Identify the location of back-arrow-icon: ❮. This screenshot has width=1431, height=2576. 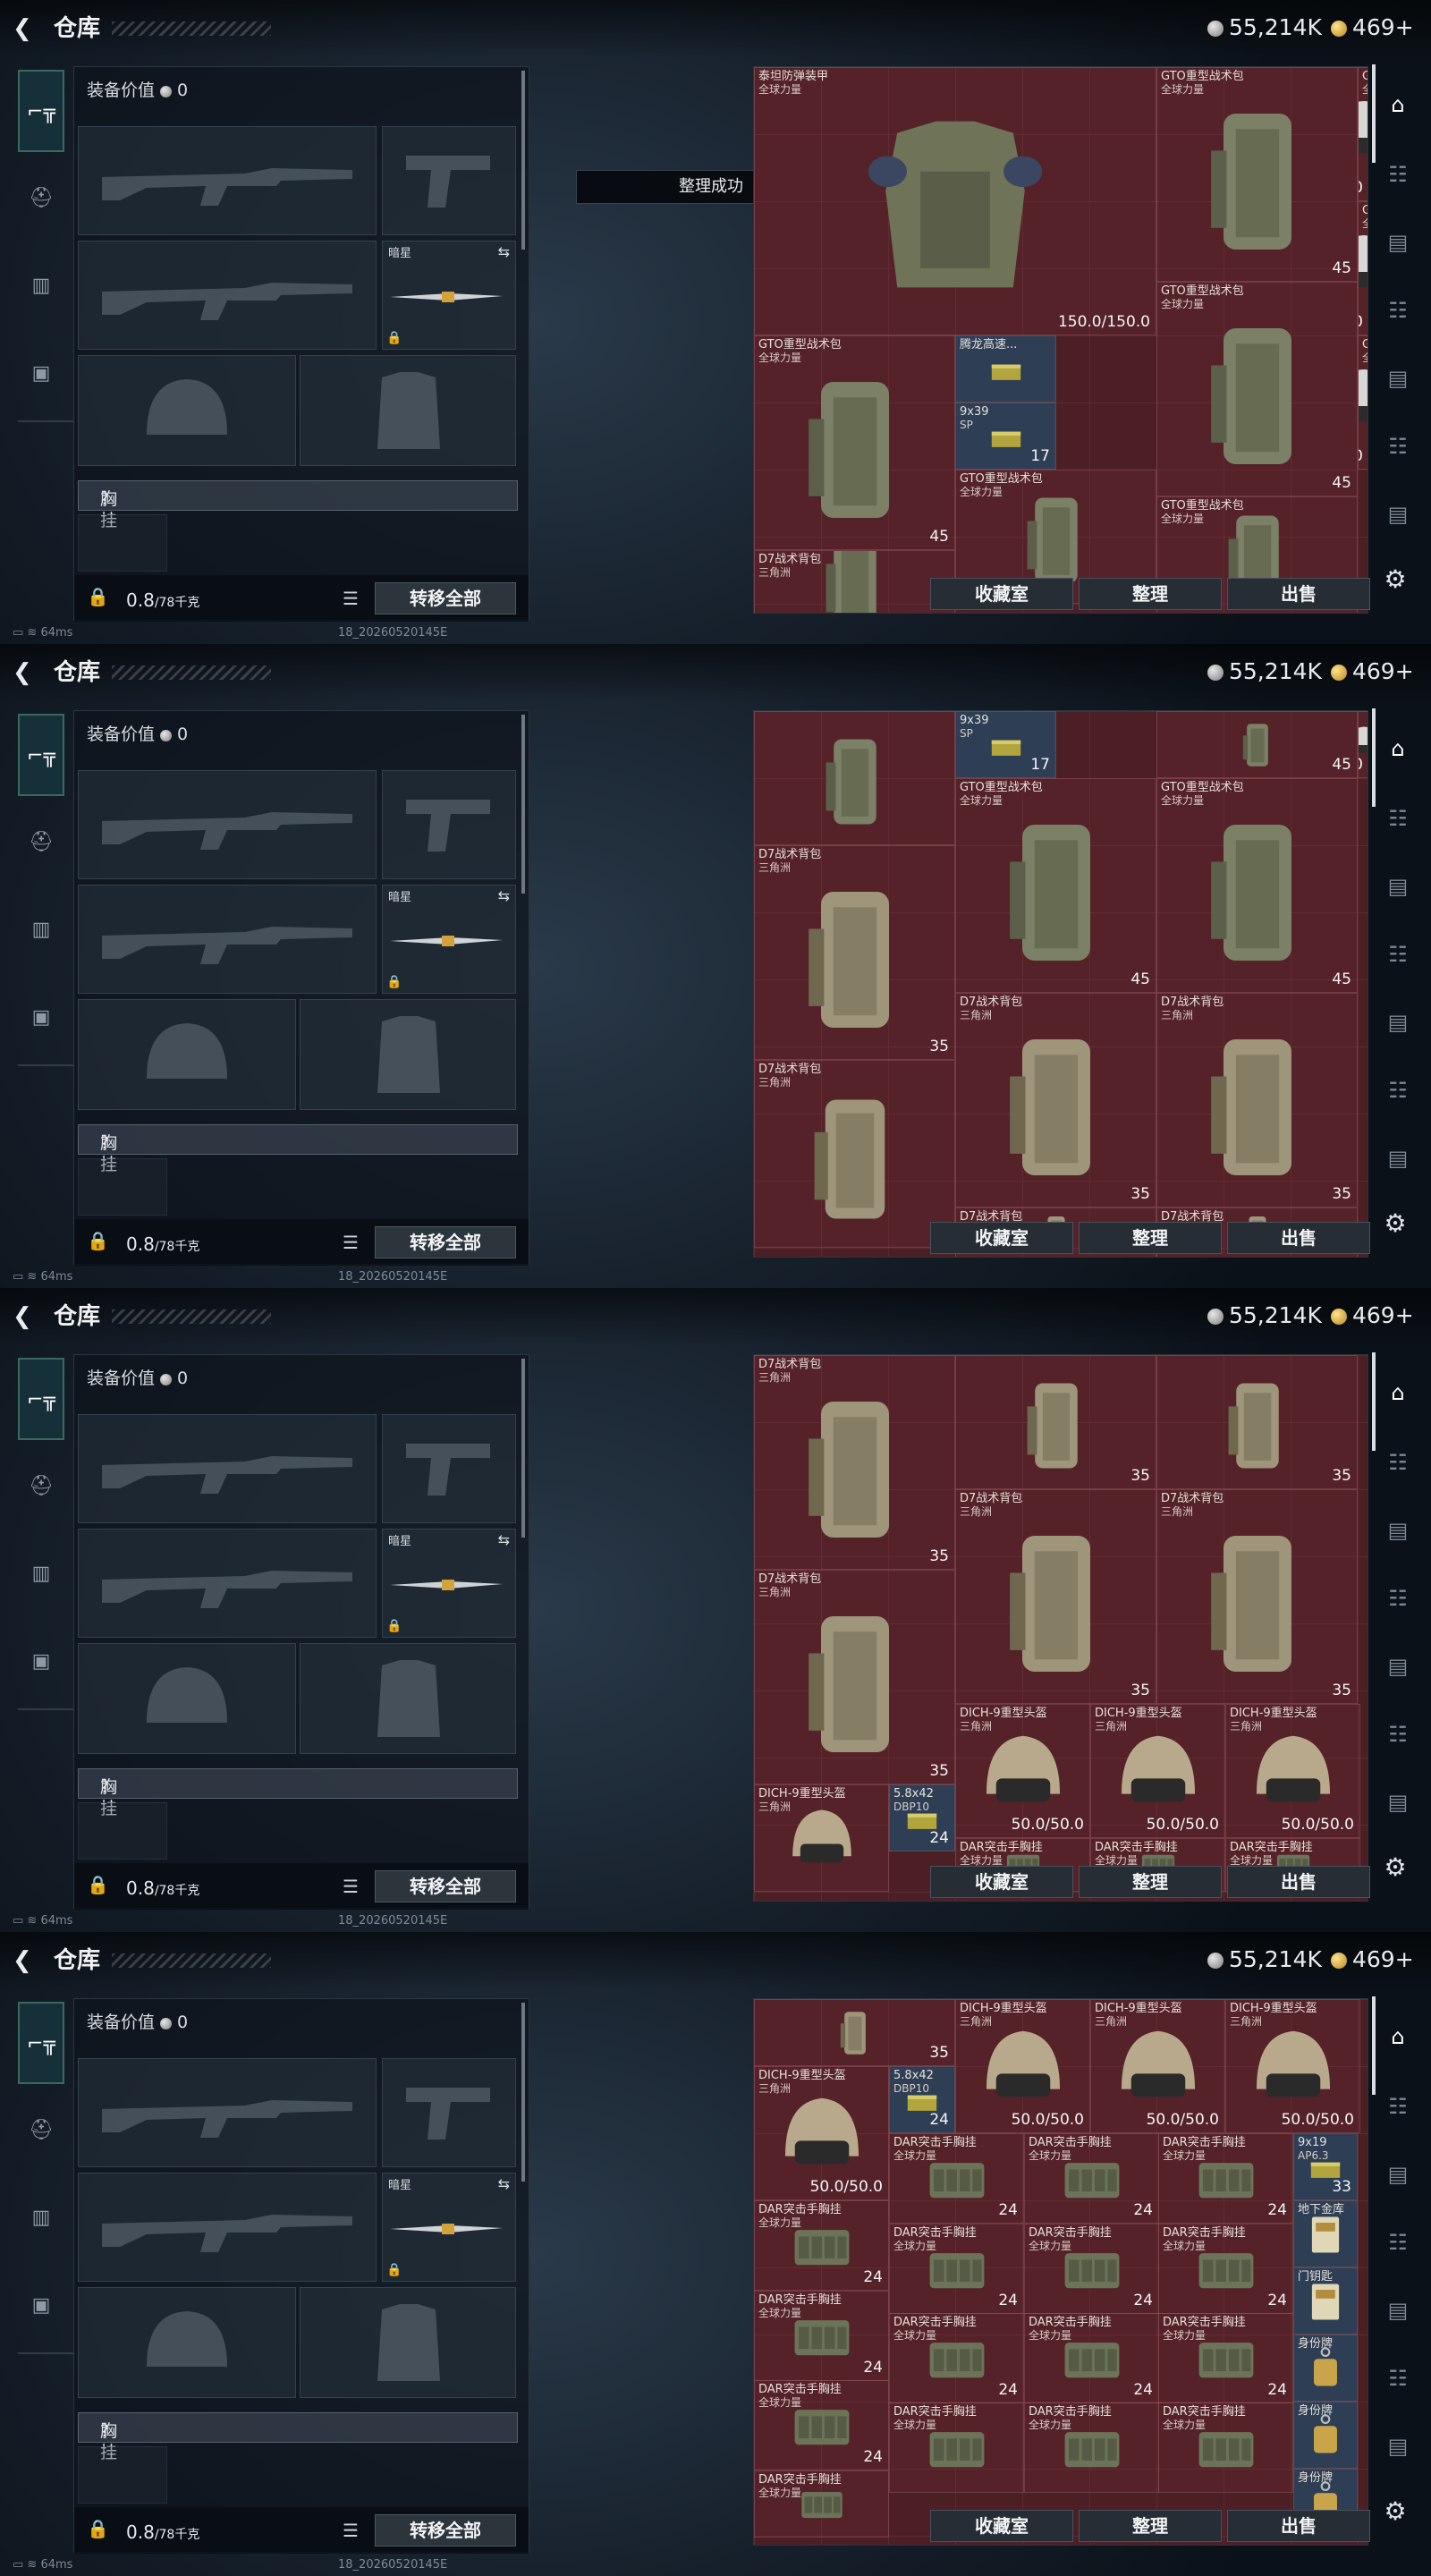
(23, 672).